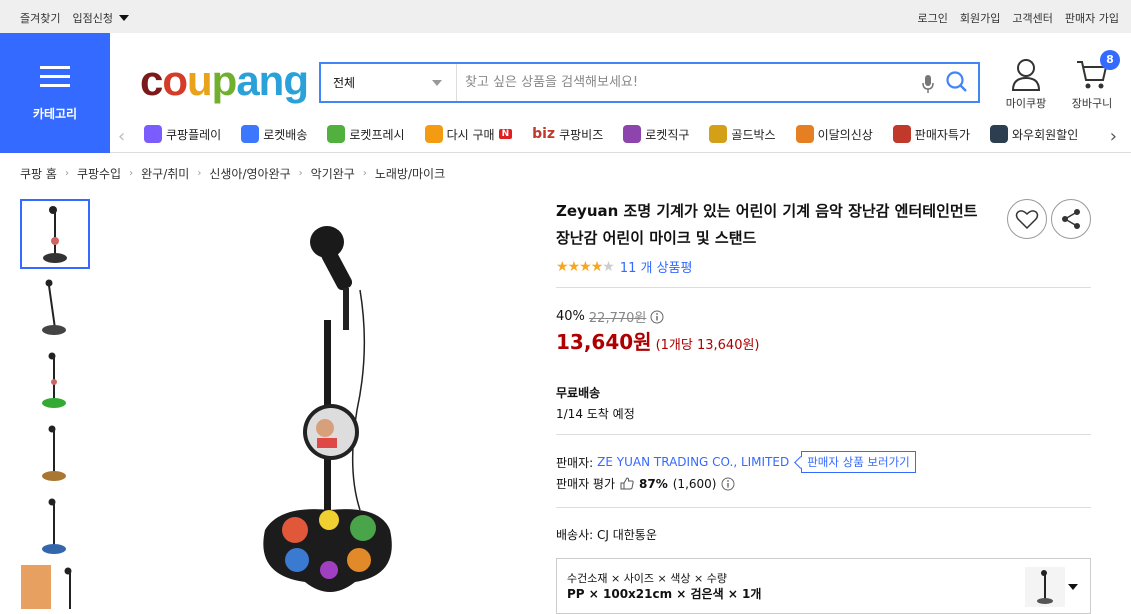 The width and height of the screenshot is (1131, 614). What do you see at coordinates (344, 83) in the screenshot?
I see `search-scope-value: 전체` at bounding box center [344, 83].